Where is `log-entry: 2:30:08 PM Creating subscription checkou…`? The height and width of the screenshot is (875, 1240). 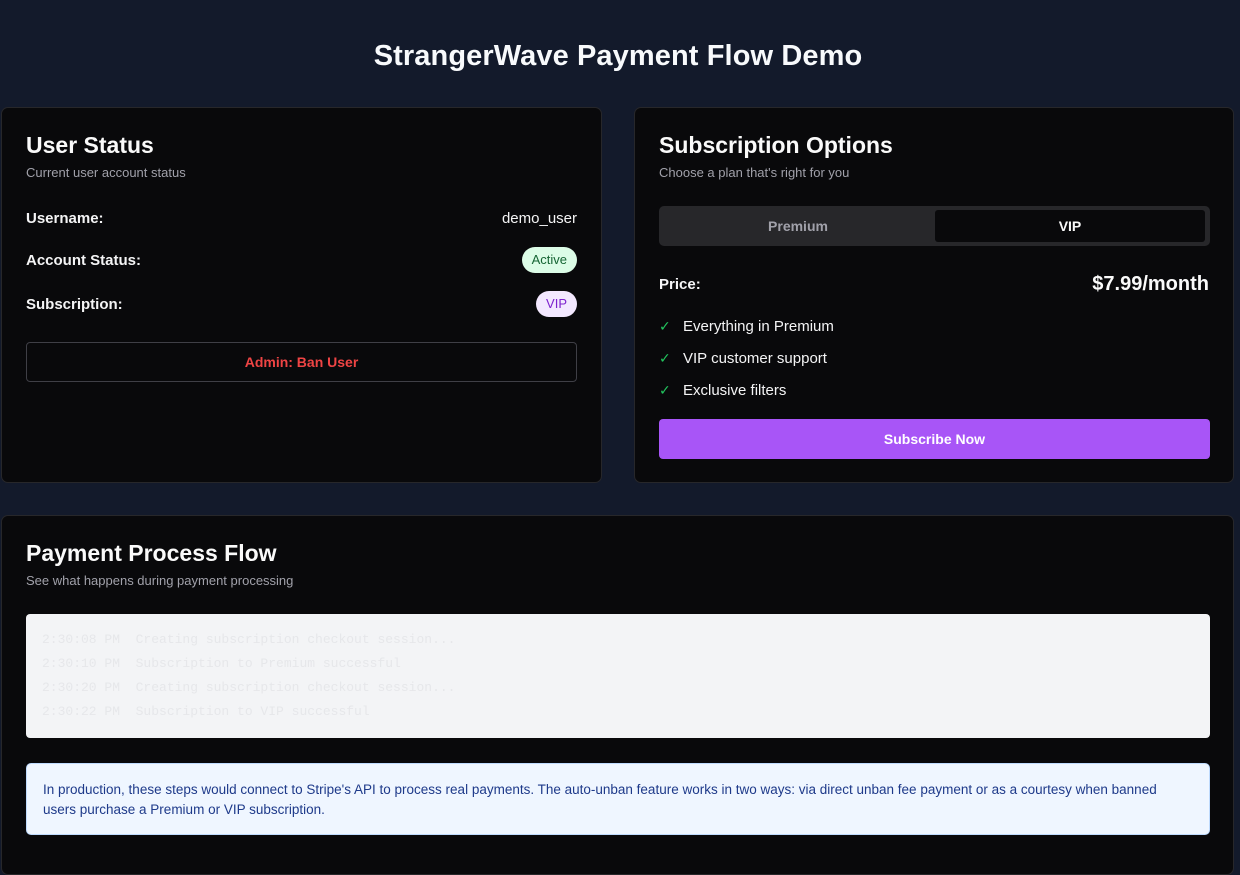 log-entry: 2:30:08 PM Creating subscription checkou… is located at coordinates (249, 639).